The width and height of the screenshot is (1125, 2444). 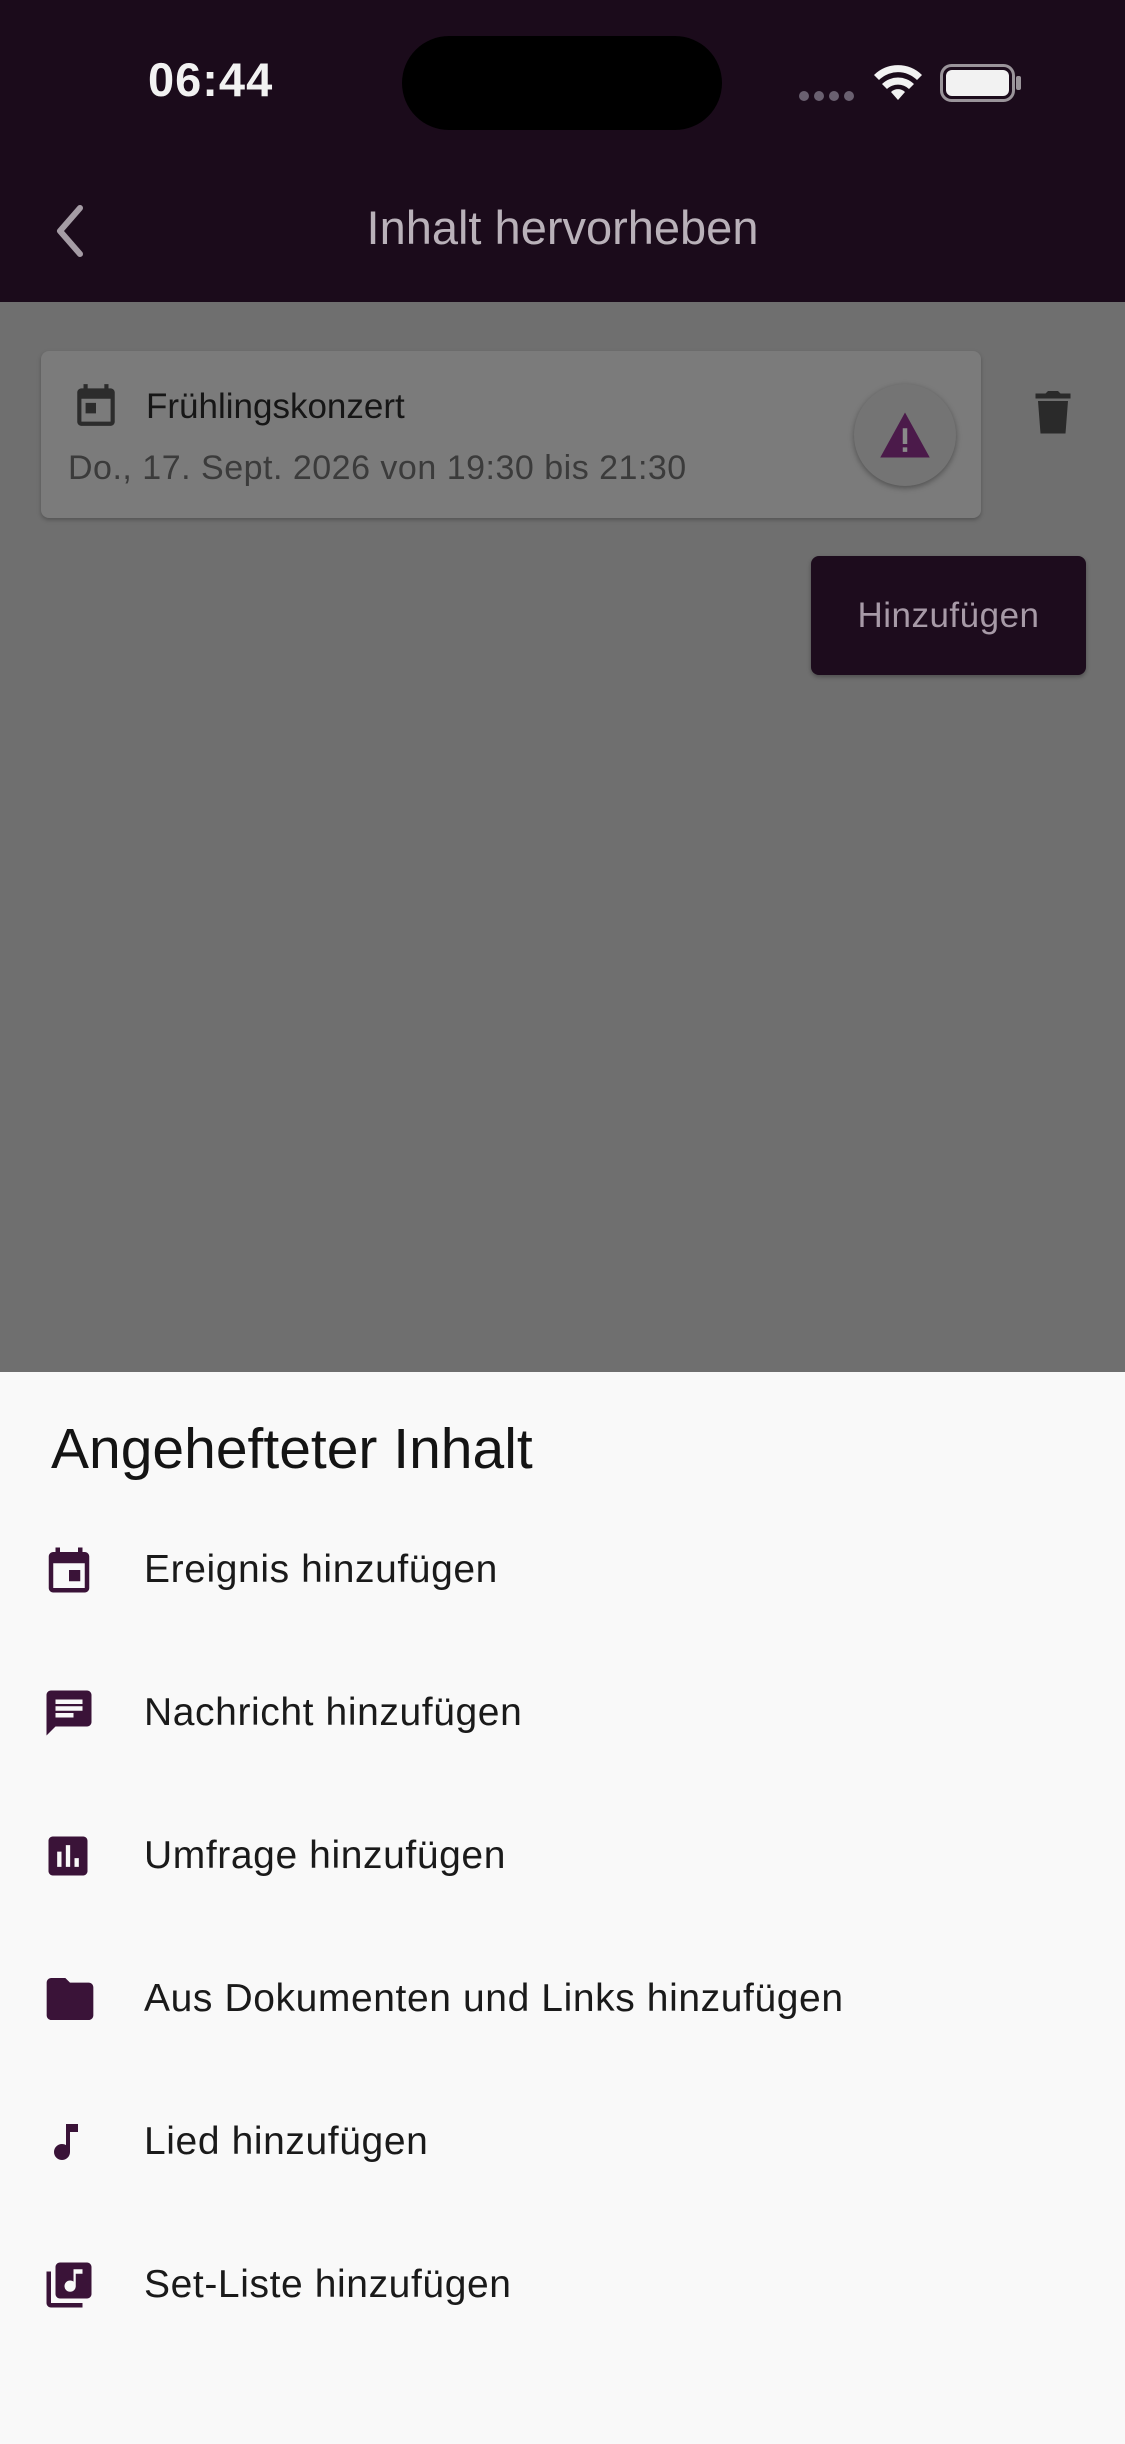 What do you see at coordinates (377, 468) in the screenshot?
I see `card-date: Do., 17. Sept. 2026 von 19:30 bis 21:30` at bounding box center [377, 468].